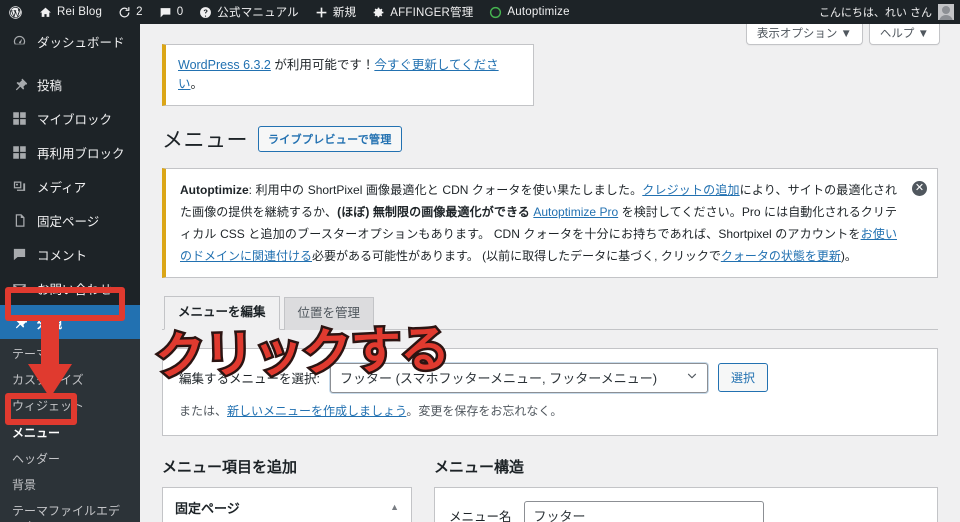  I want to click on tab-edit-menus: メニューを編集, so click(222, 313).